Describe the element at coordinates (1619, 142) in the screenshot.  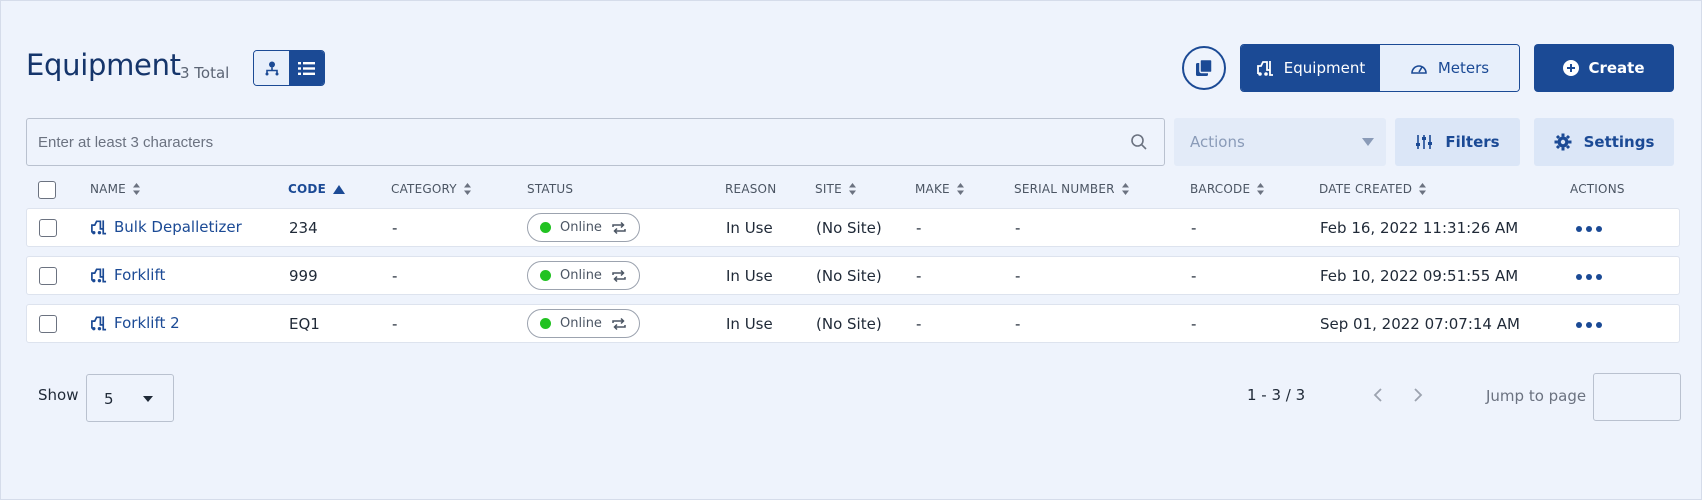
I see `settings-label: Settings` at that location.